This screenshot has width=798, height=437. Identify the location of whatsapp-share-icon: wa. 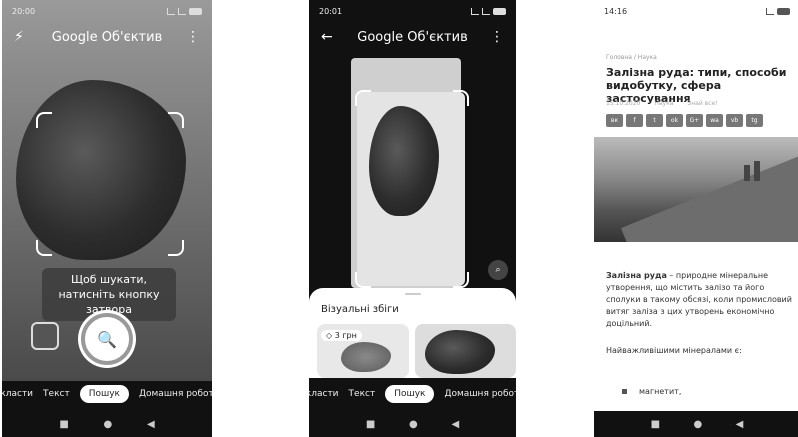
(714, 120).